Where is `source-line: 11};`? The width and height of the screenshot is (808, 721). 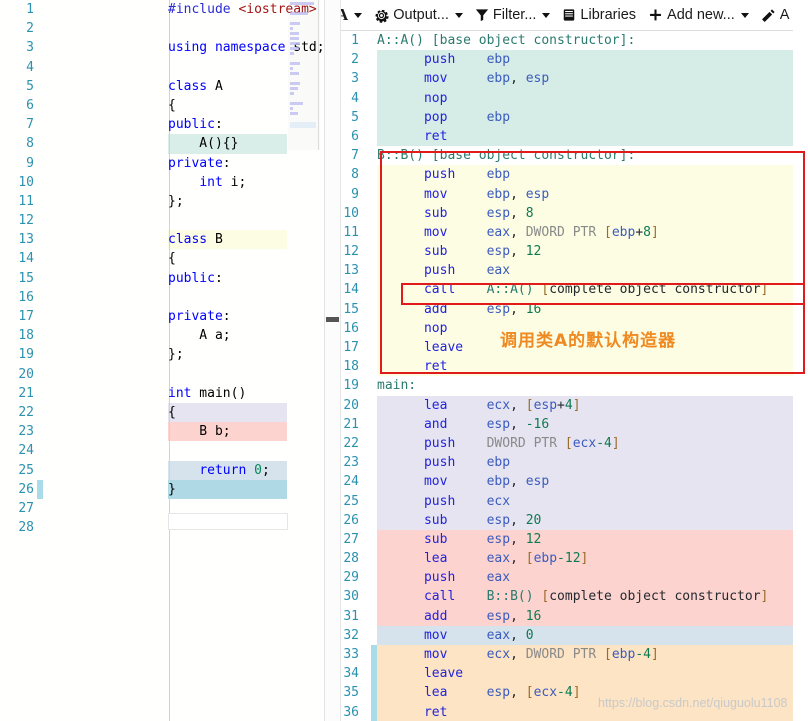
source-line: 11}; is located at coordinates (162, 201).